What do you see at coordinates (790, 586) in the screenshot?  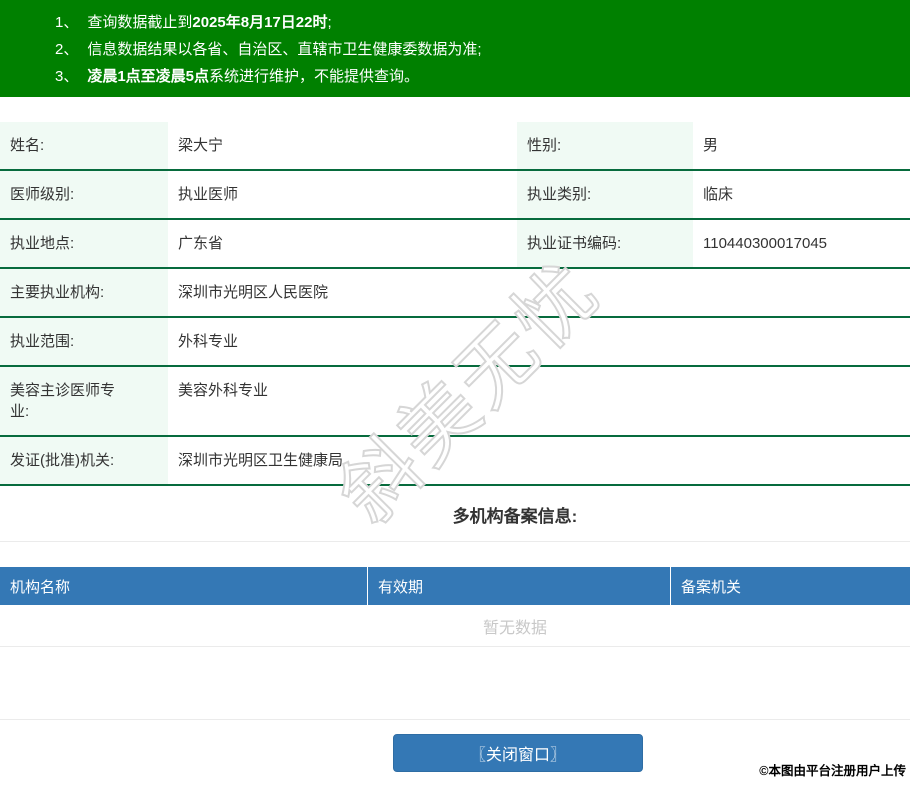 I see `column-header-filing-authority: 备案机关` at bounding box center [790, 586].